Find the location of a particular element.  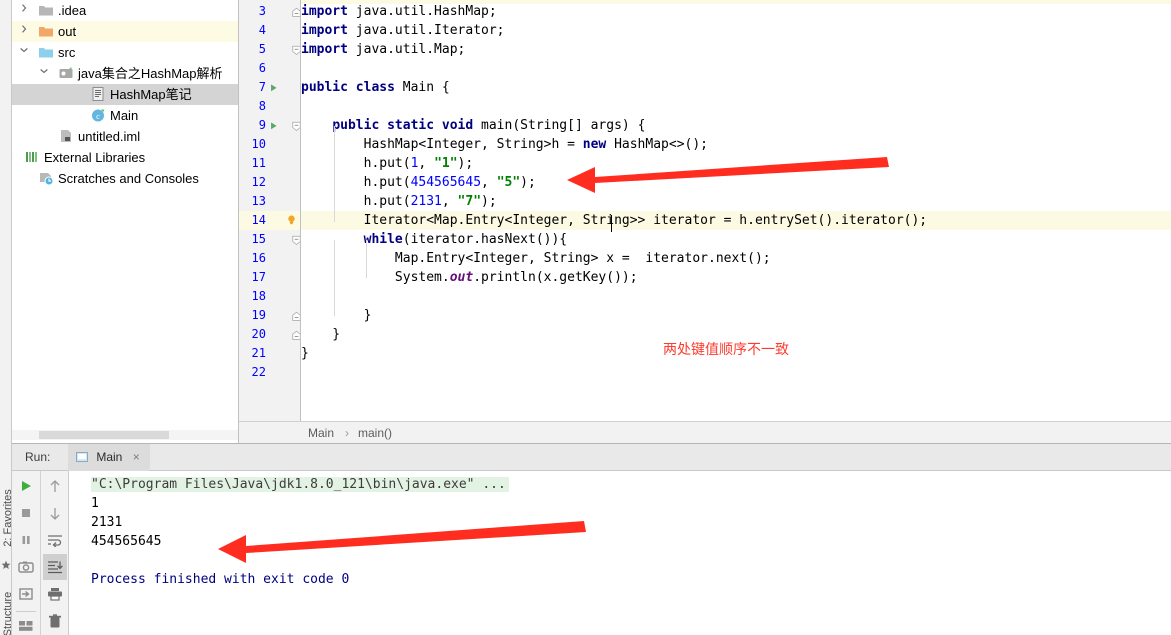

stop-icon is located at coordinates (26, 513).